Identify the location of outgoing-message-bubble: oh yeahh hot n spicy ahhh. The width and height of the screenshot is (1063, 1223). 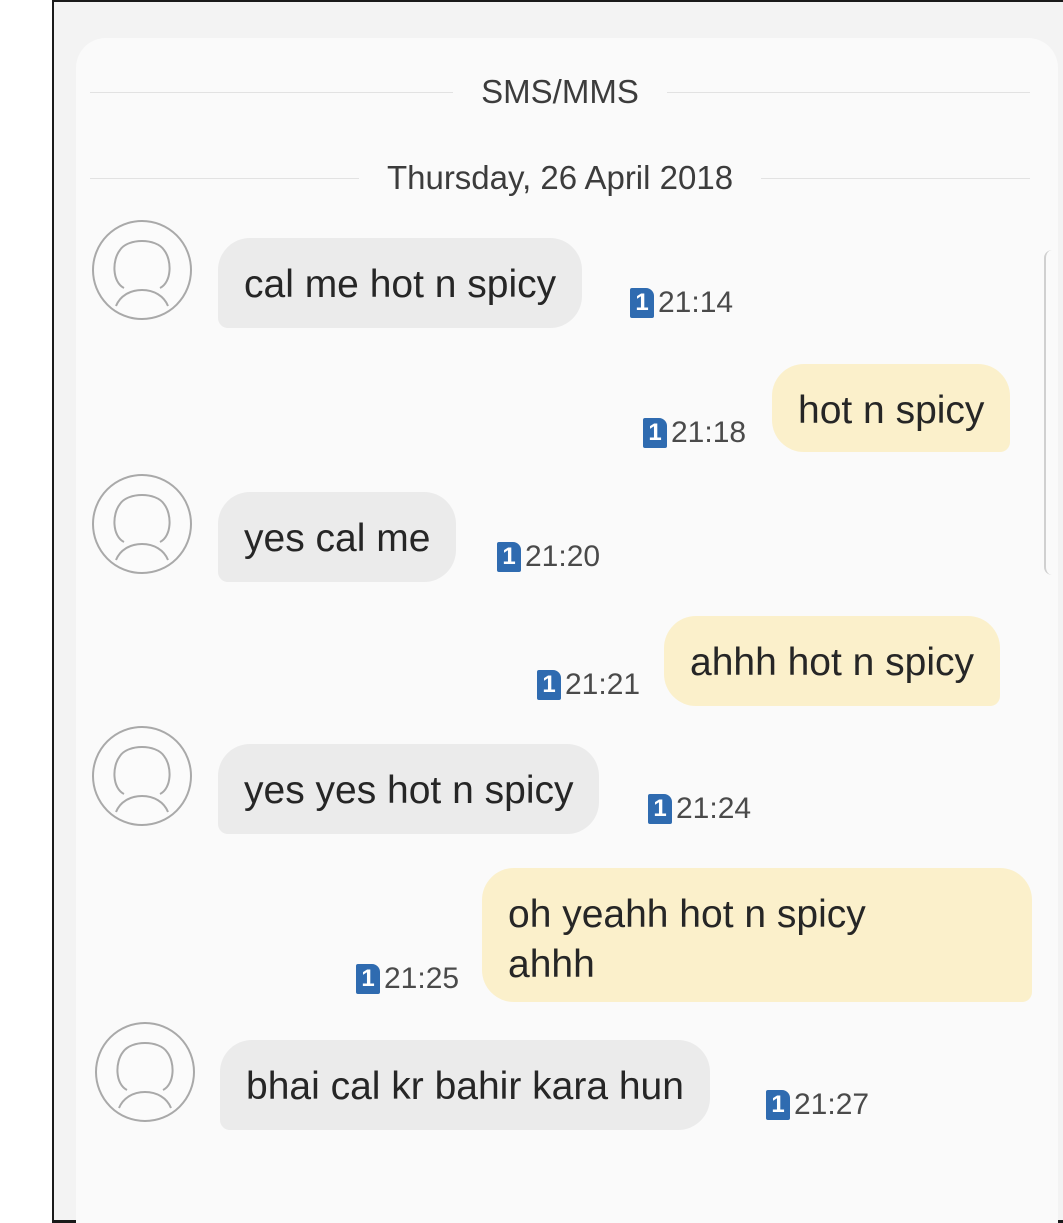
(757, 935).